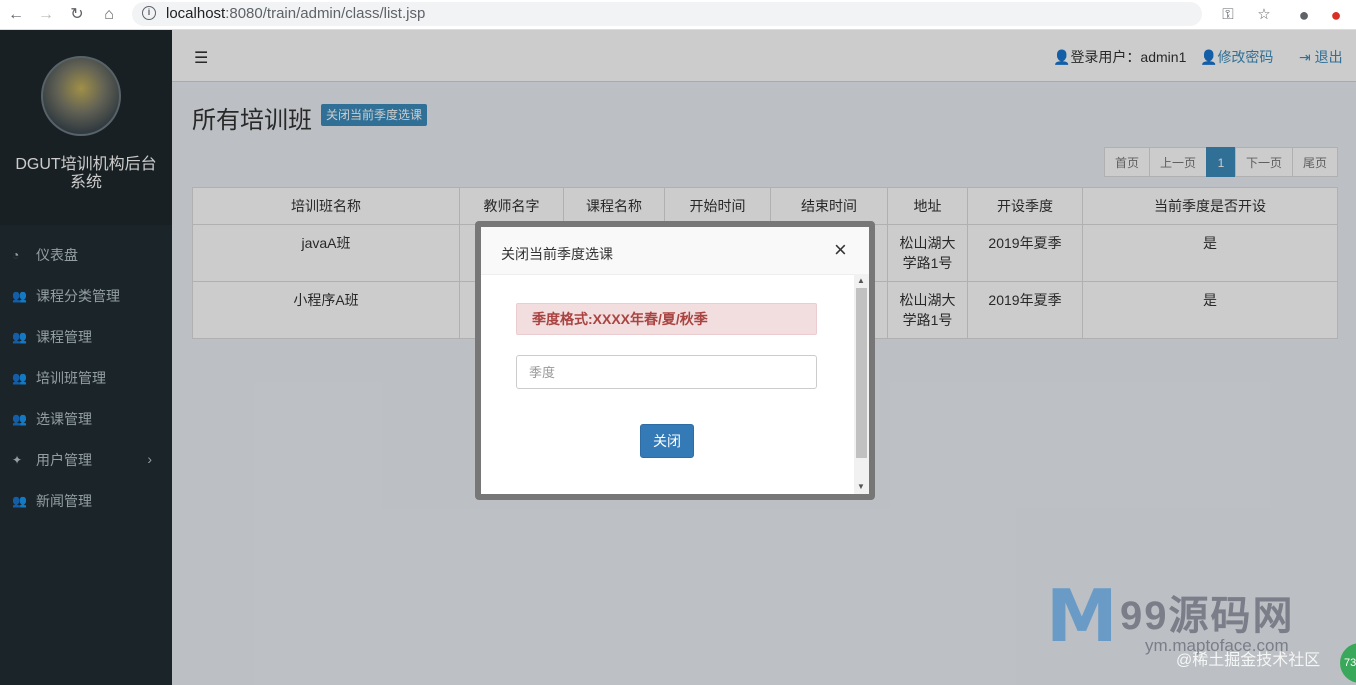 The height and width of the screenshot is (685, 1356). What do you see at coordinates (666, 319) in the screenshot?
I see `season-format-alert: 季度格式:XXXX年春/夏/秋季` at bounding box center [666, 319].